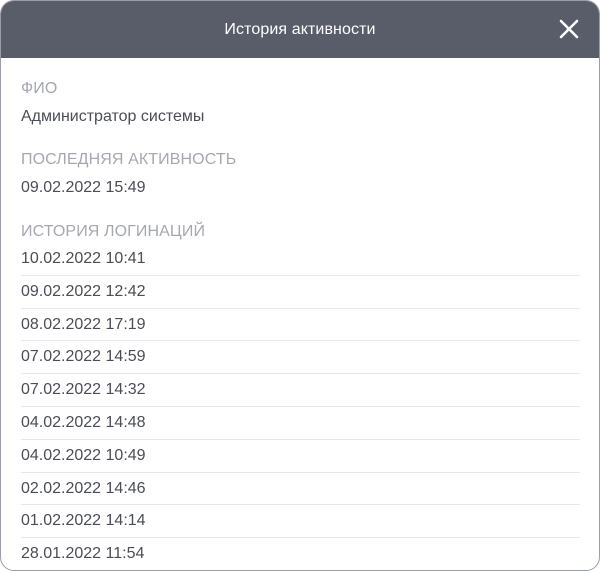  What do you see at coordinates (300, 522) in the screenshot?
I see `login-history-item: 01.02.2022 14:14` at bounding box center [300, 522].